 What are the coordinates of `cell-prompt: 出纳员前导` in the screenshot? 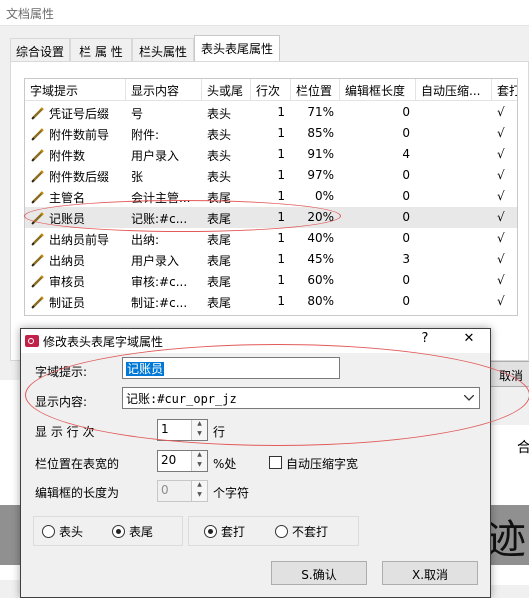 It's located at (79, 240).